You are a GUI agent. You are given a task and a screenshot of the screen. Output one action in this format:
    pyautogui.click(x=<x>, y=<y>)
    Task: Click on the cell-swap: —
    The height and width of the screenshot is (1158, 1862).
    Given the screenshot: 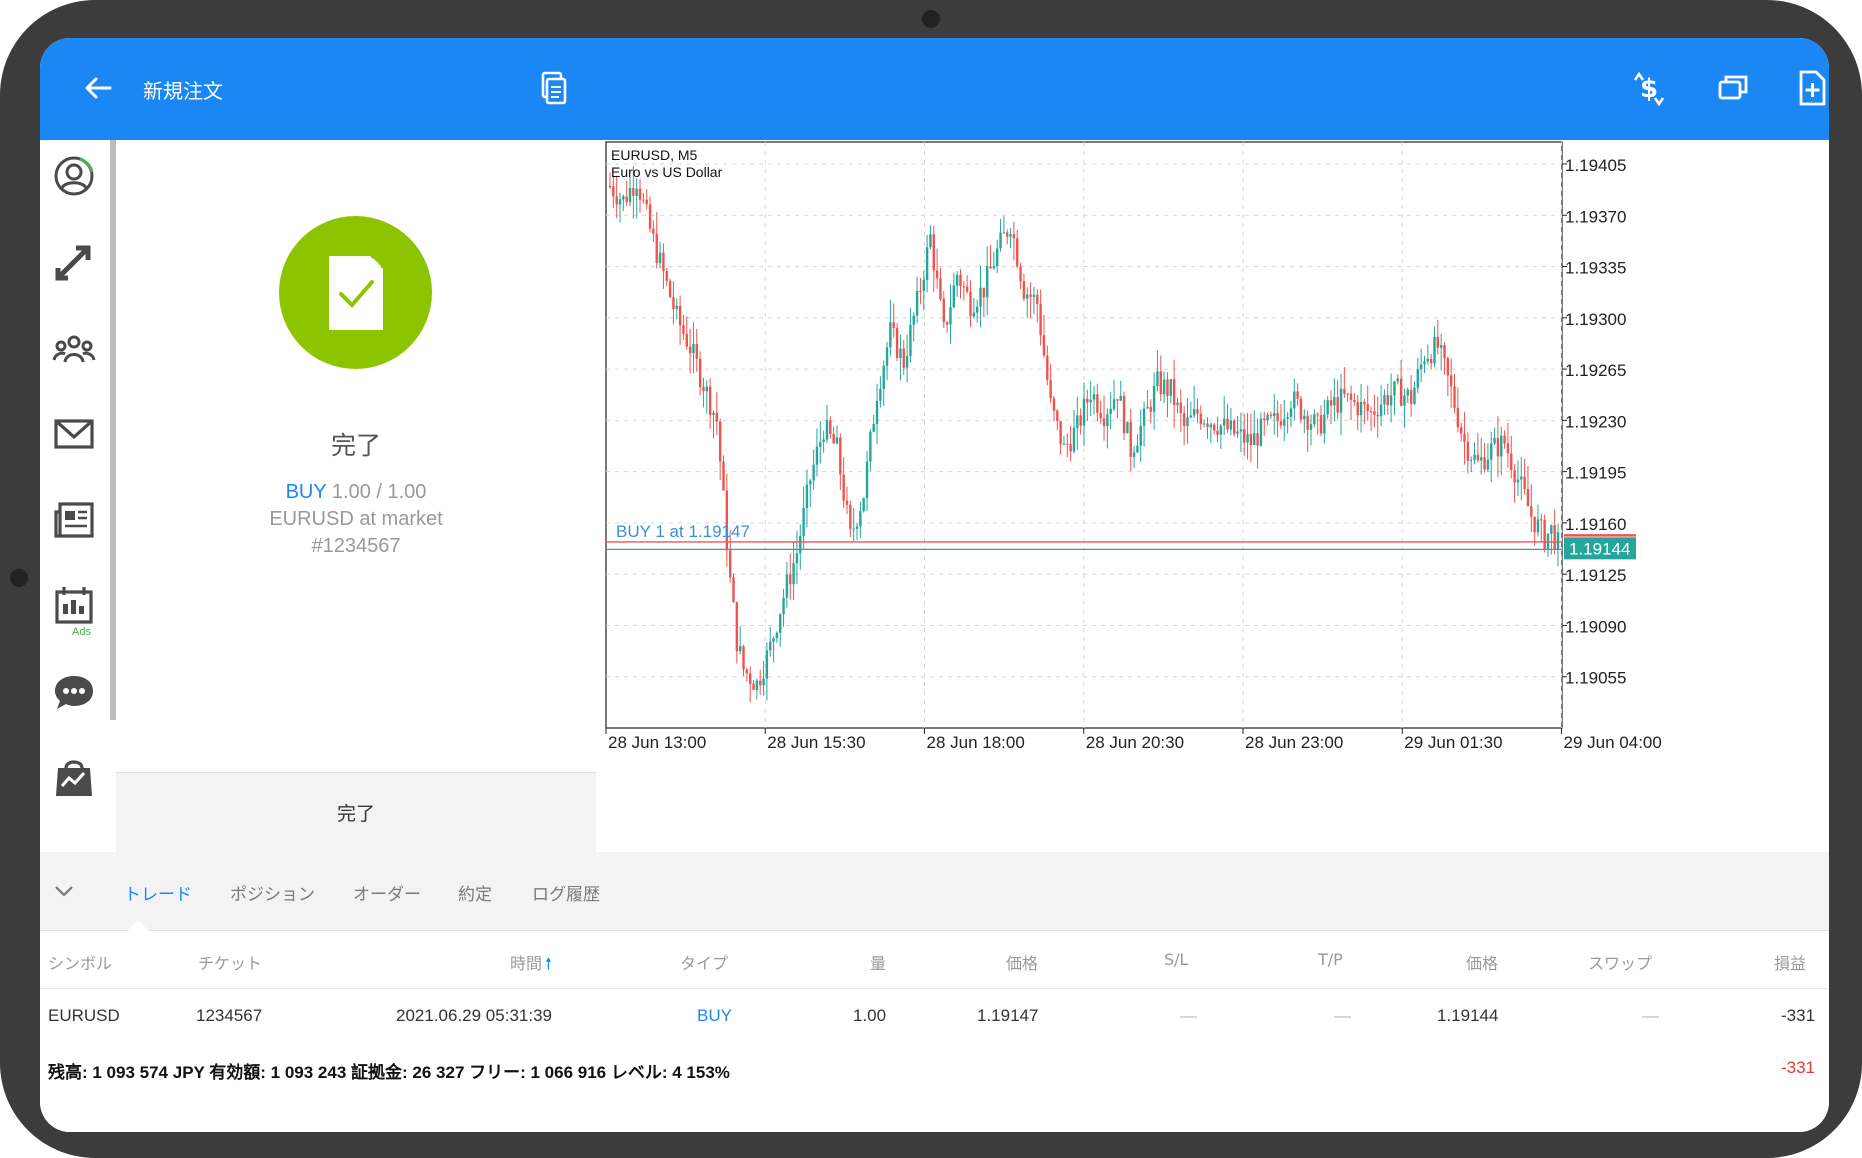 What is the action you would take?
    pyautogui.click(x=1650, y=1015)
    